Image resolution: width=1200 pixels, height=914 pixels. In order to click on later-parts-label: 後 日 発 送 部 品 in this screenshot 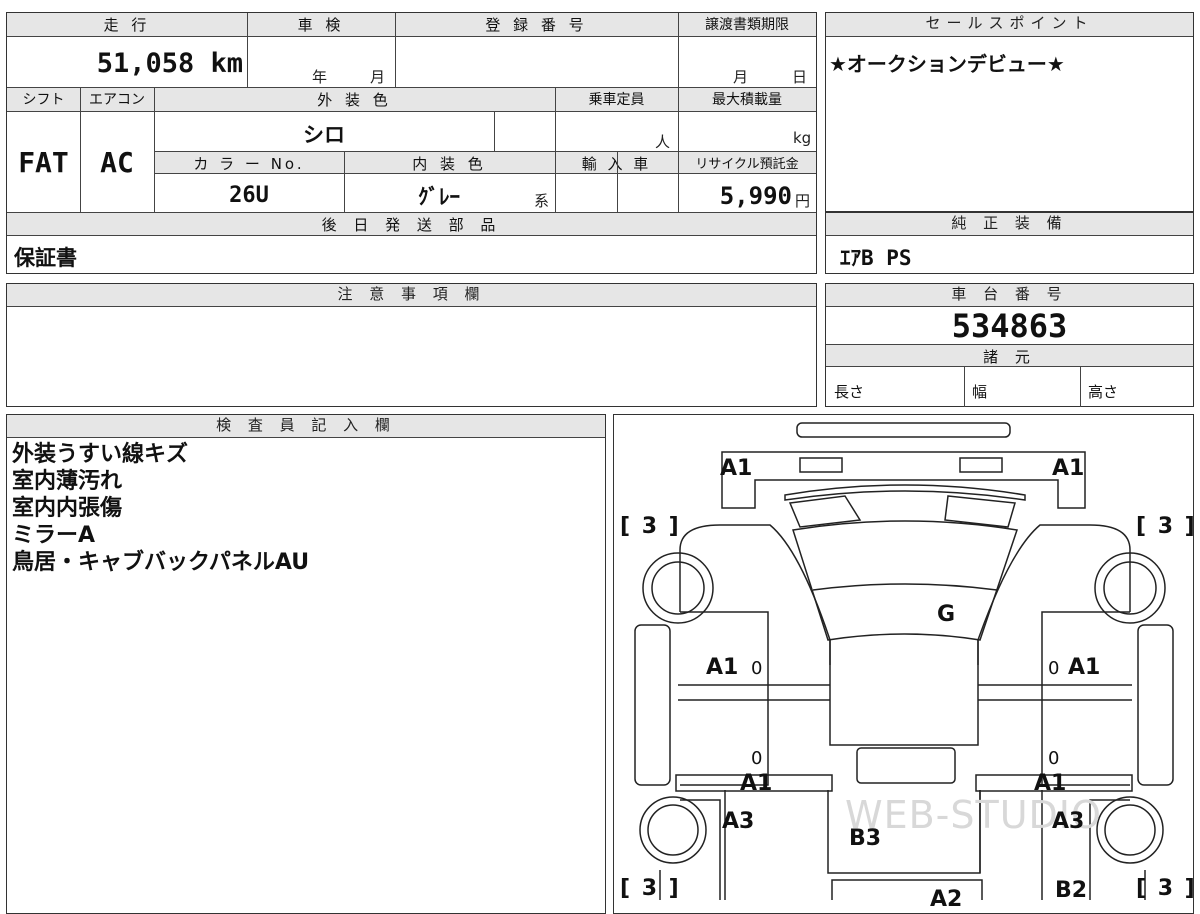, I will do `click(411, 225)`.